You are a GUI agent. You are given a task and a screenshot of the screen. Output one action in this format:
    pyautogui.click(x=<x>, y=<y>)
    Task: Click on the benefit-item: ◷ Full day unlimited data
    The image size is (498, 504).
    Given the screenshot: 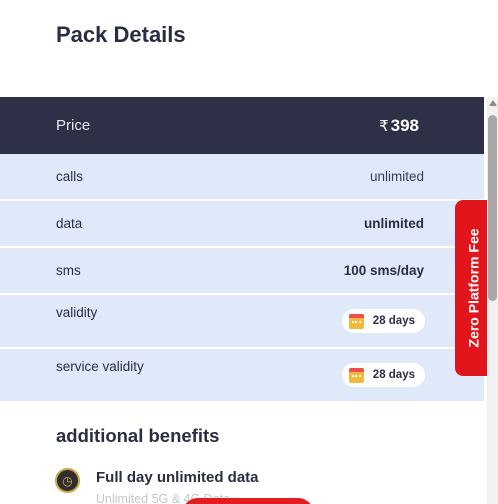 What is the action you would take?
    pyautogui.click(x=157, y=480)
    